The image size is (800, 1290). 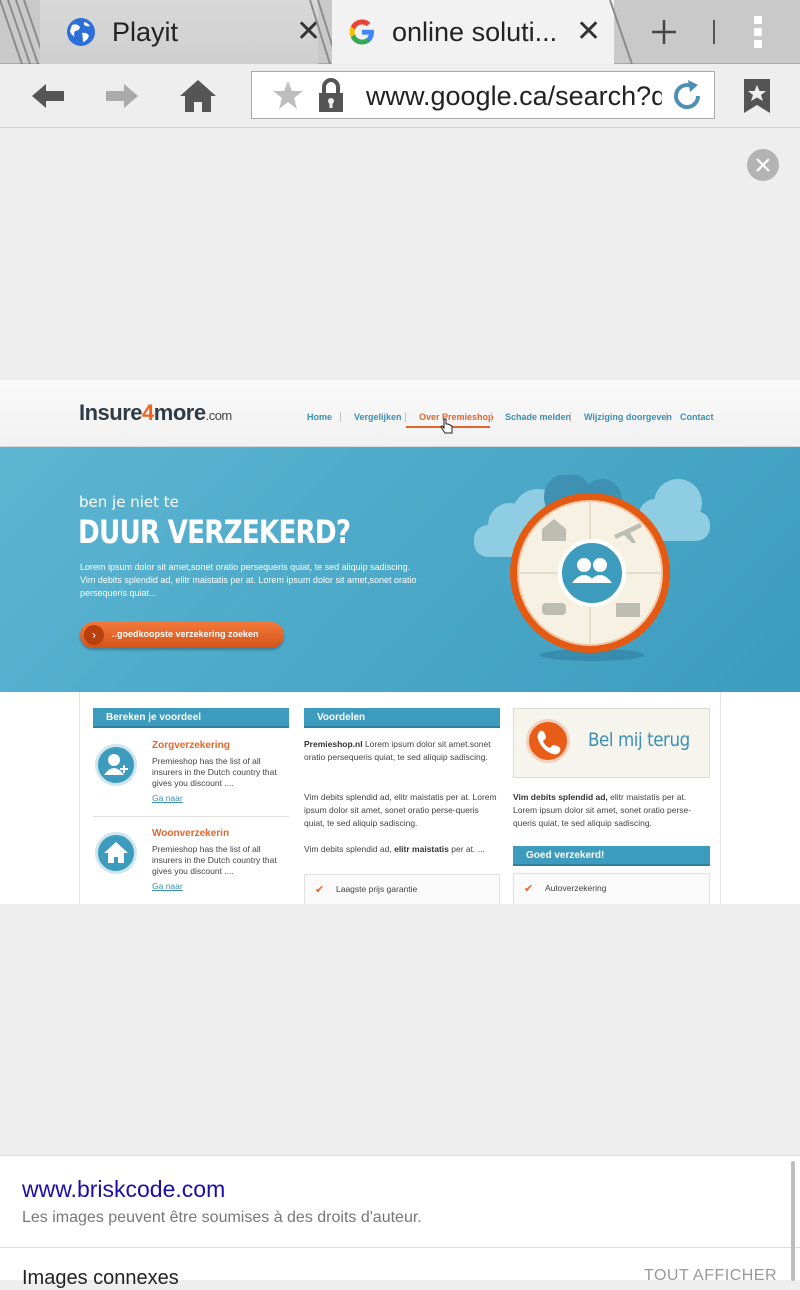 I want to click on chevron-right-icon: ›, so click(x=94, y=635).